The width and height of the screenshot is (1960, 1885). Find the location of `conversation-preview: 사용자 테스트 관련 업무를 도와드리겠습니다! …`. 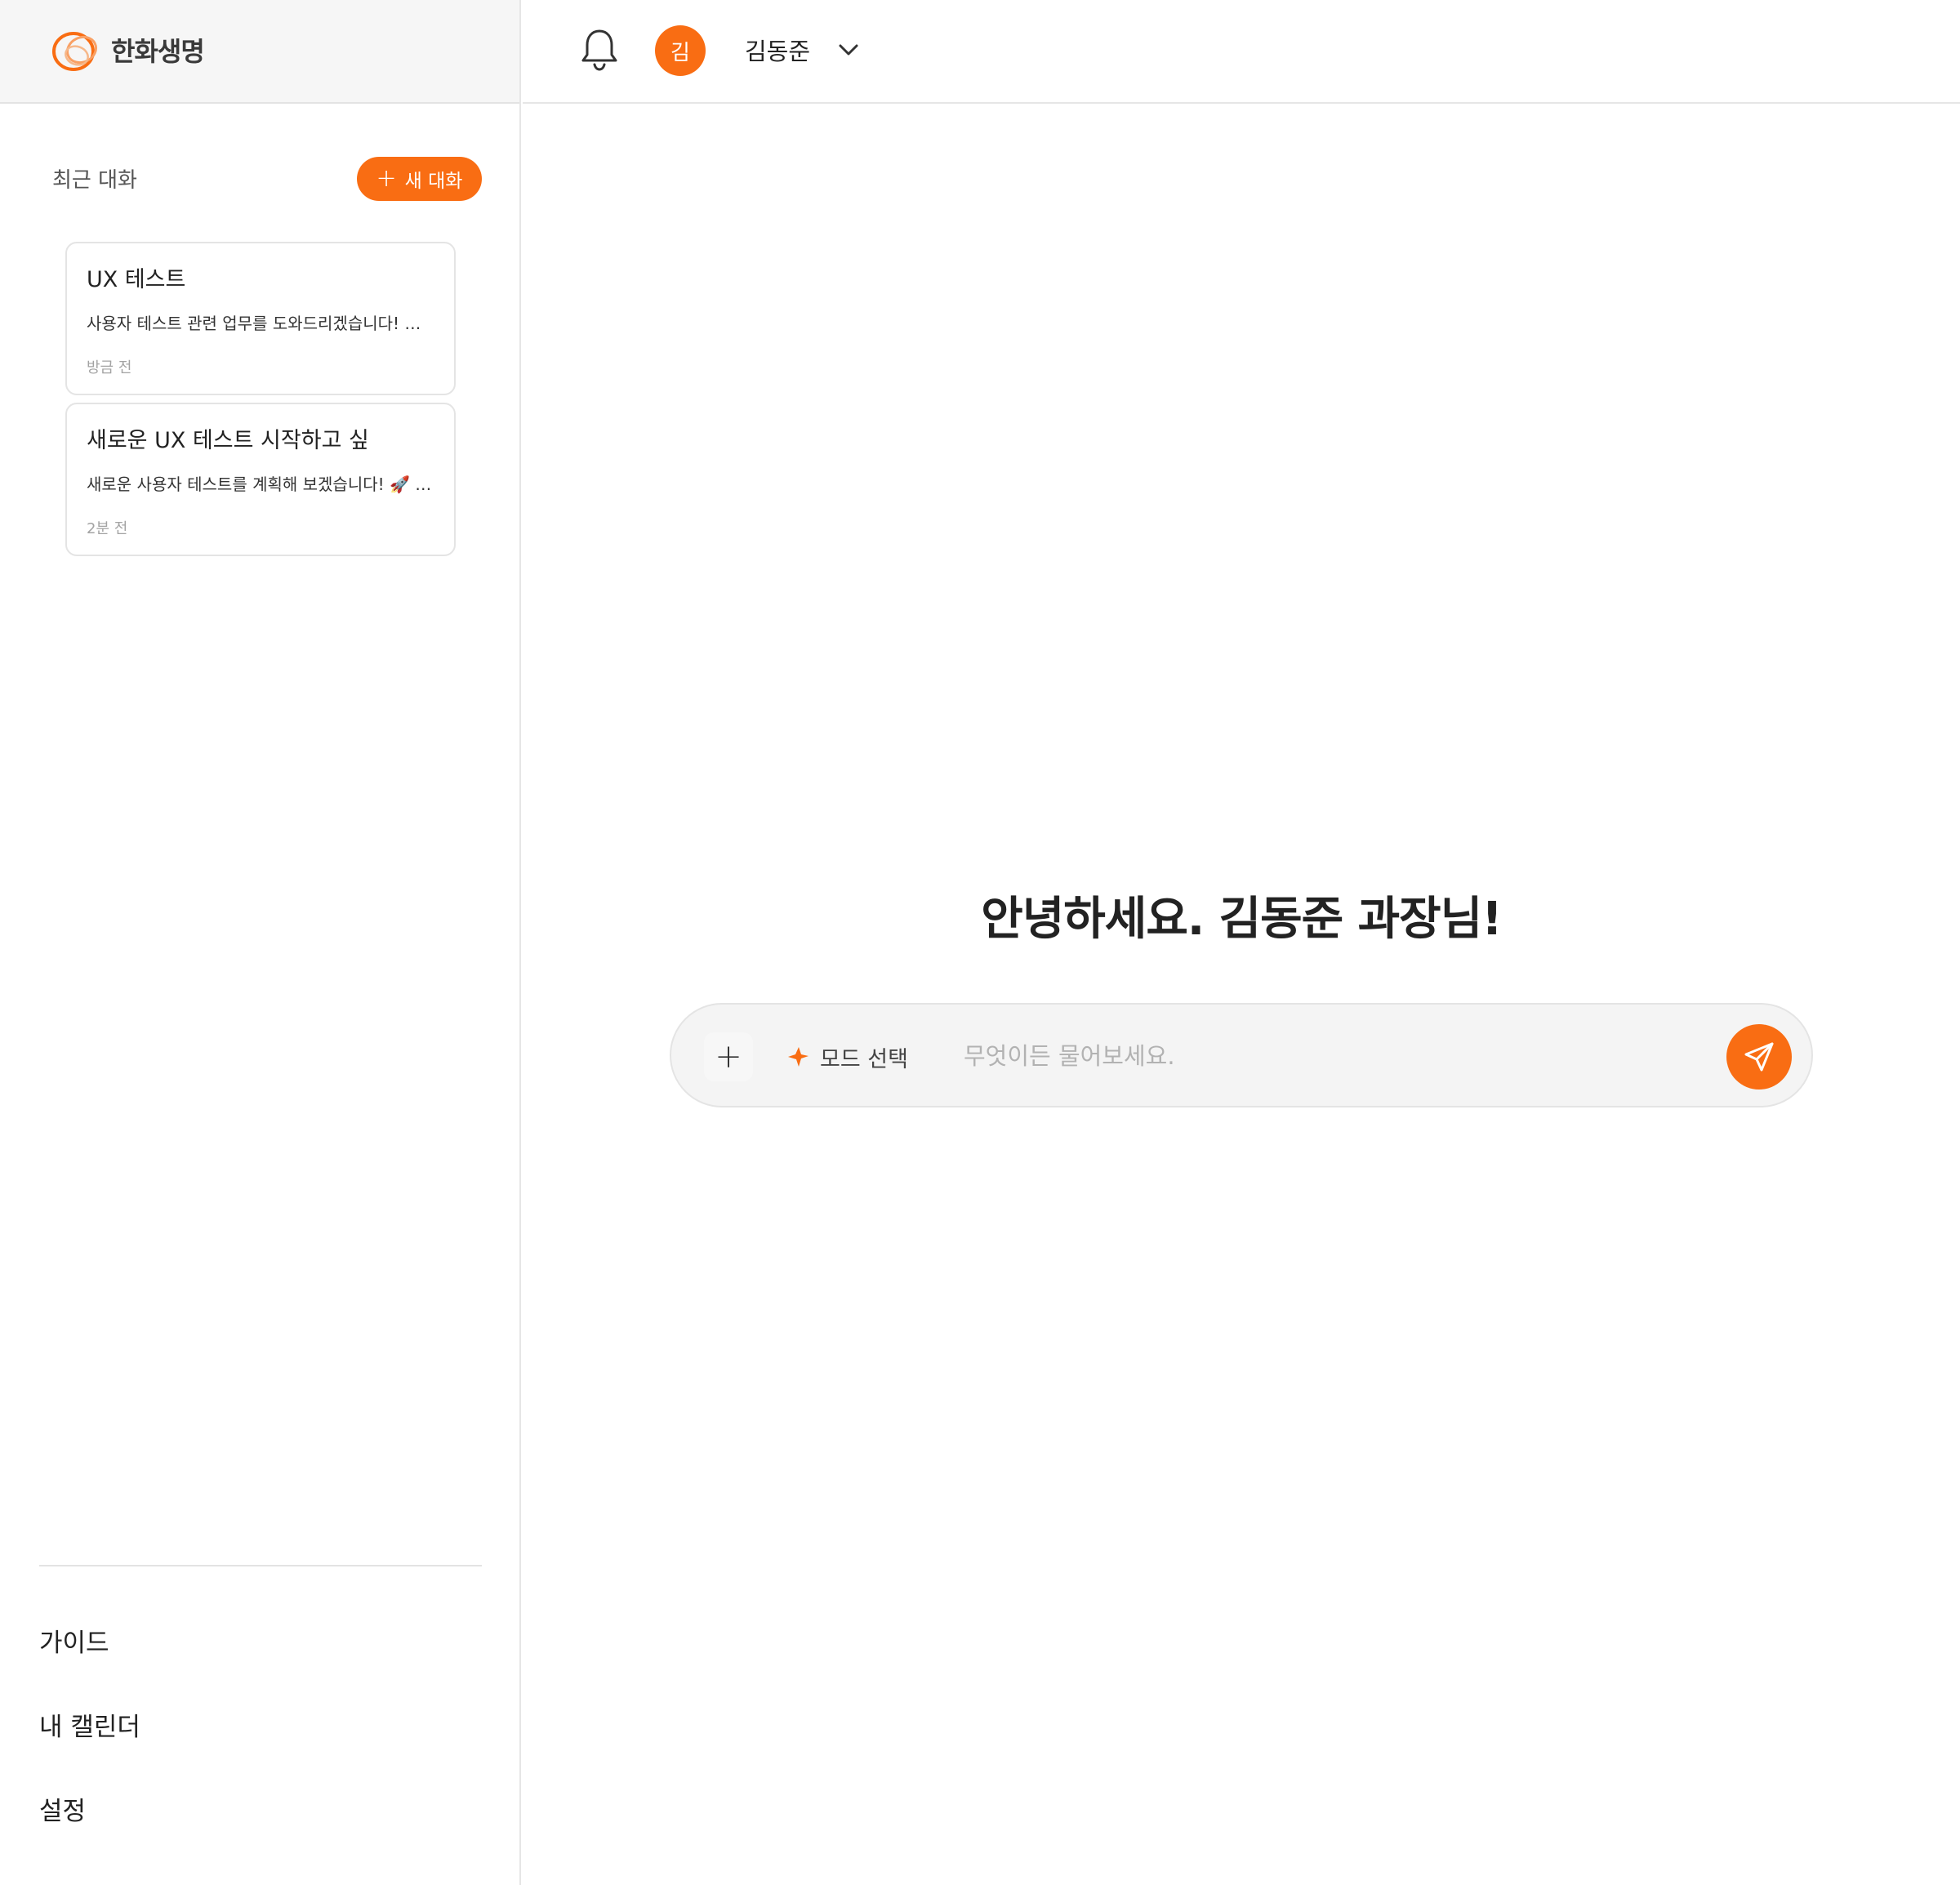

conversation-preview: 사용자 테스트 관련 업무를 도와드리겠습니다! … is located at coordinates (254, 323).